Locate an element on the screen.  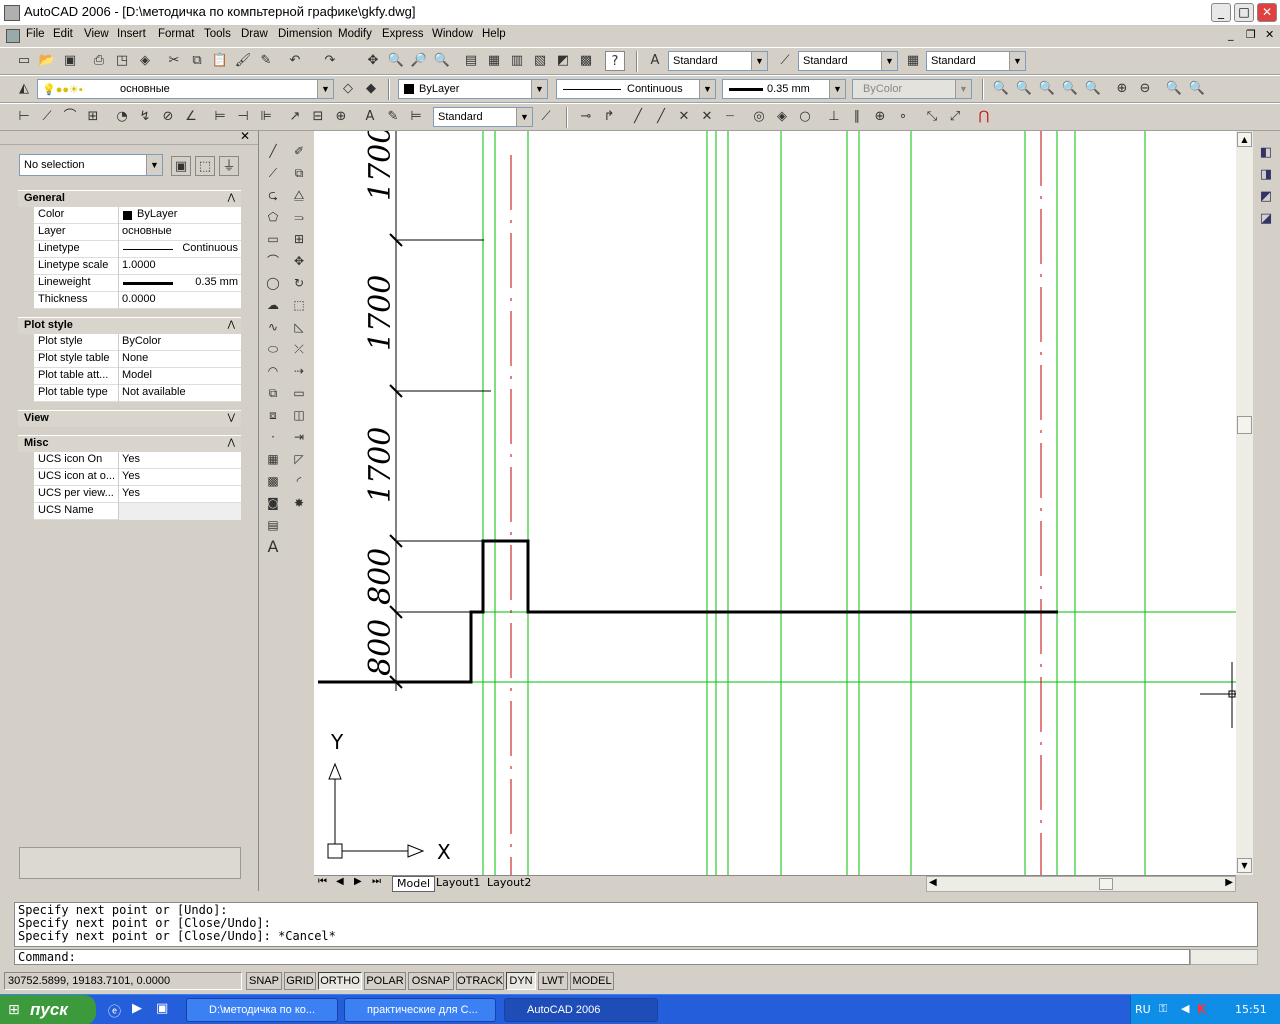
lineweight-select: 0.35 mm ▼ is located at coordinates (784, 89).